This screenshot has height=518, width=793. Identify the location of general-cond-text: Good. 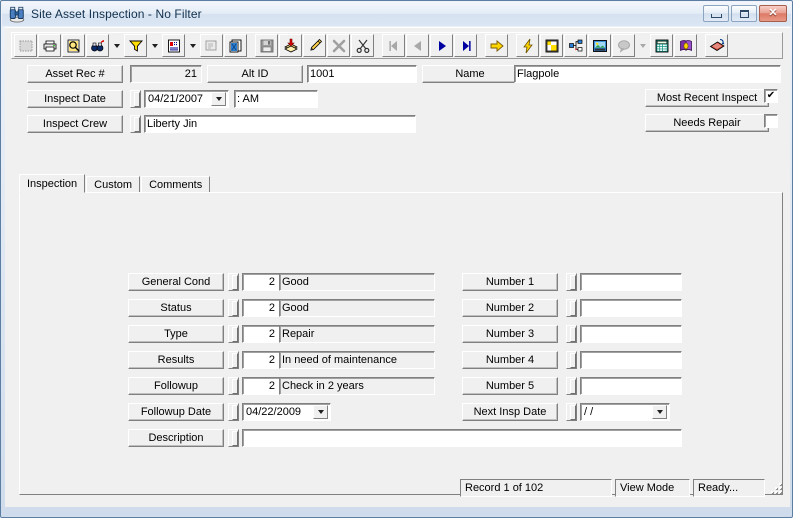
(357, 282).